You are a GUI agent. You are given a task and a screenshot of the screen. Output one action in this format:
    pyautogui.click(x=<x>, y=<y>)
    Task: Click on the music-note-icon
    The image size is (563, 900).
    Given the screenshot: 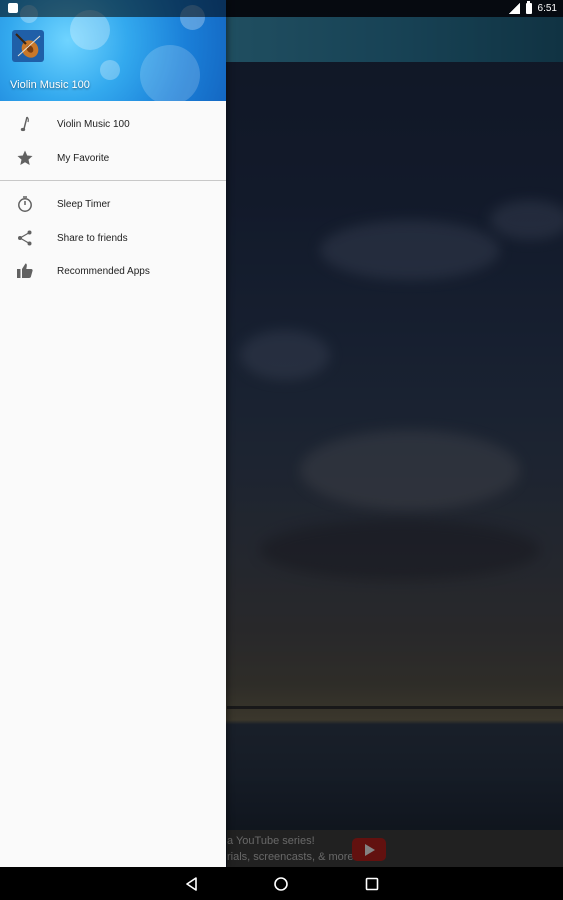 What is the action you would take?
    pyautogui.click(x=24, y=124)
    